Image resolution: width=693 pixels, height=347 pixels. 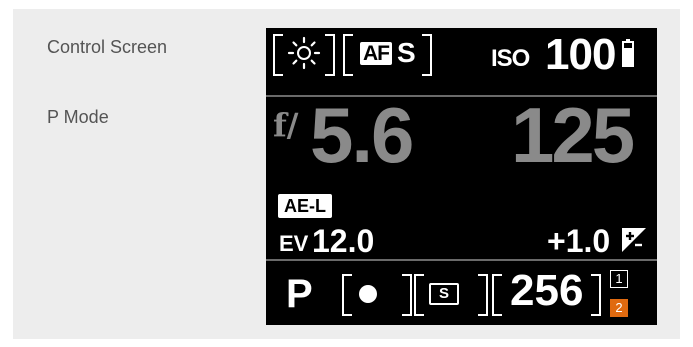 I want to click on shutter-speed-value: 125, so click(x=573, y=135).